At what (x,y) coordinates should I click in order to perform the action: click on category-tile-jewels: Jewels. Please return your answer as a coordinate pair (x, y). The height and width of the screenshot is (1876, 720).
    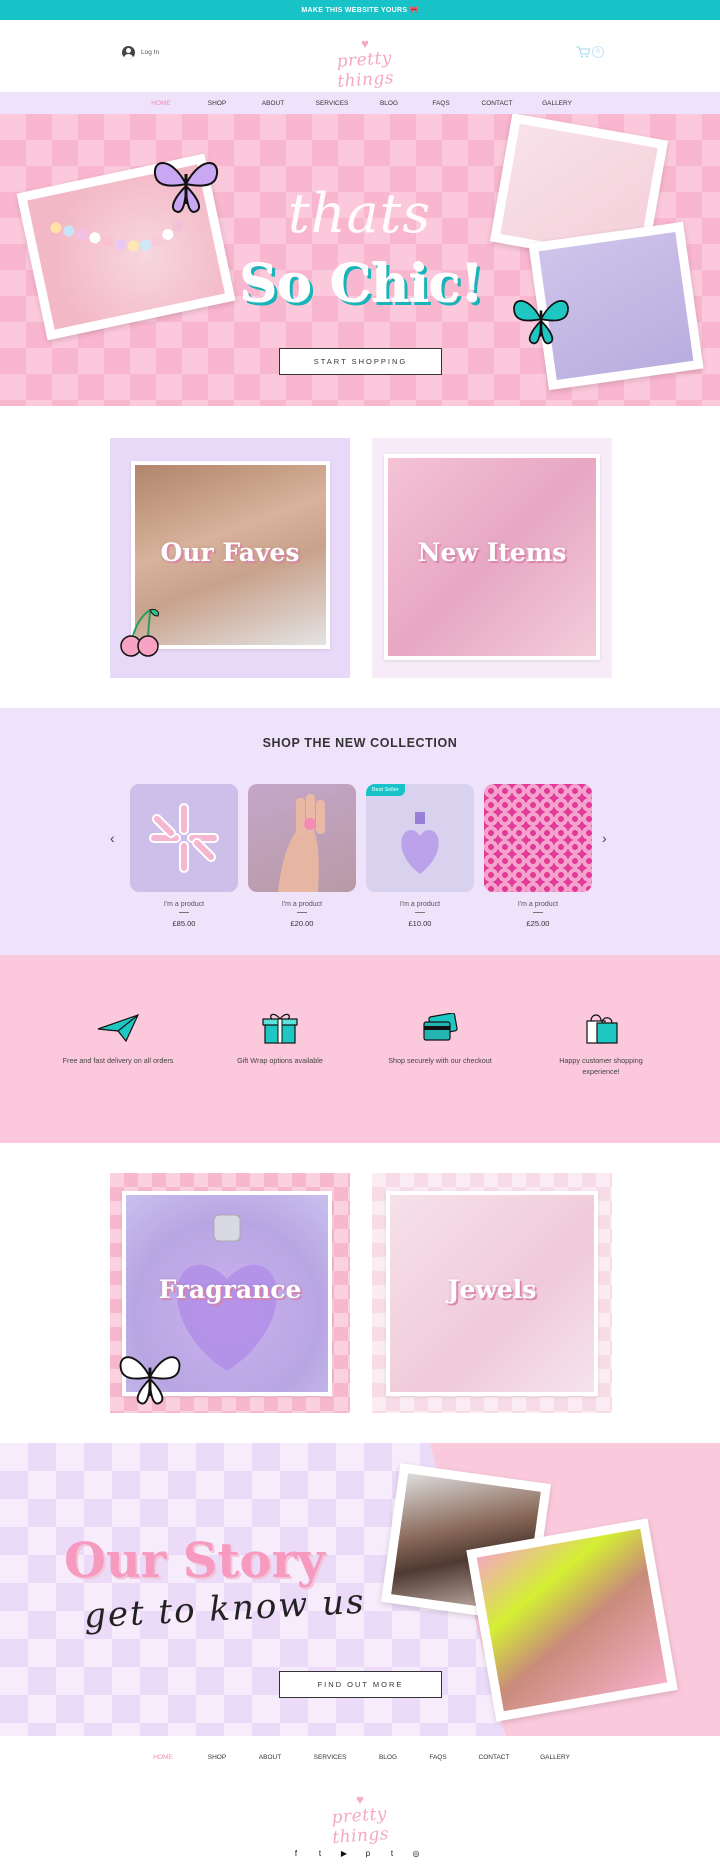
    Looking at the image, I should click on (492, 1293).